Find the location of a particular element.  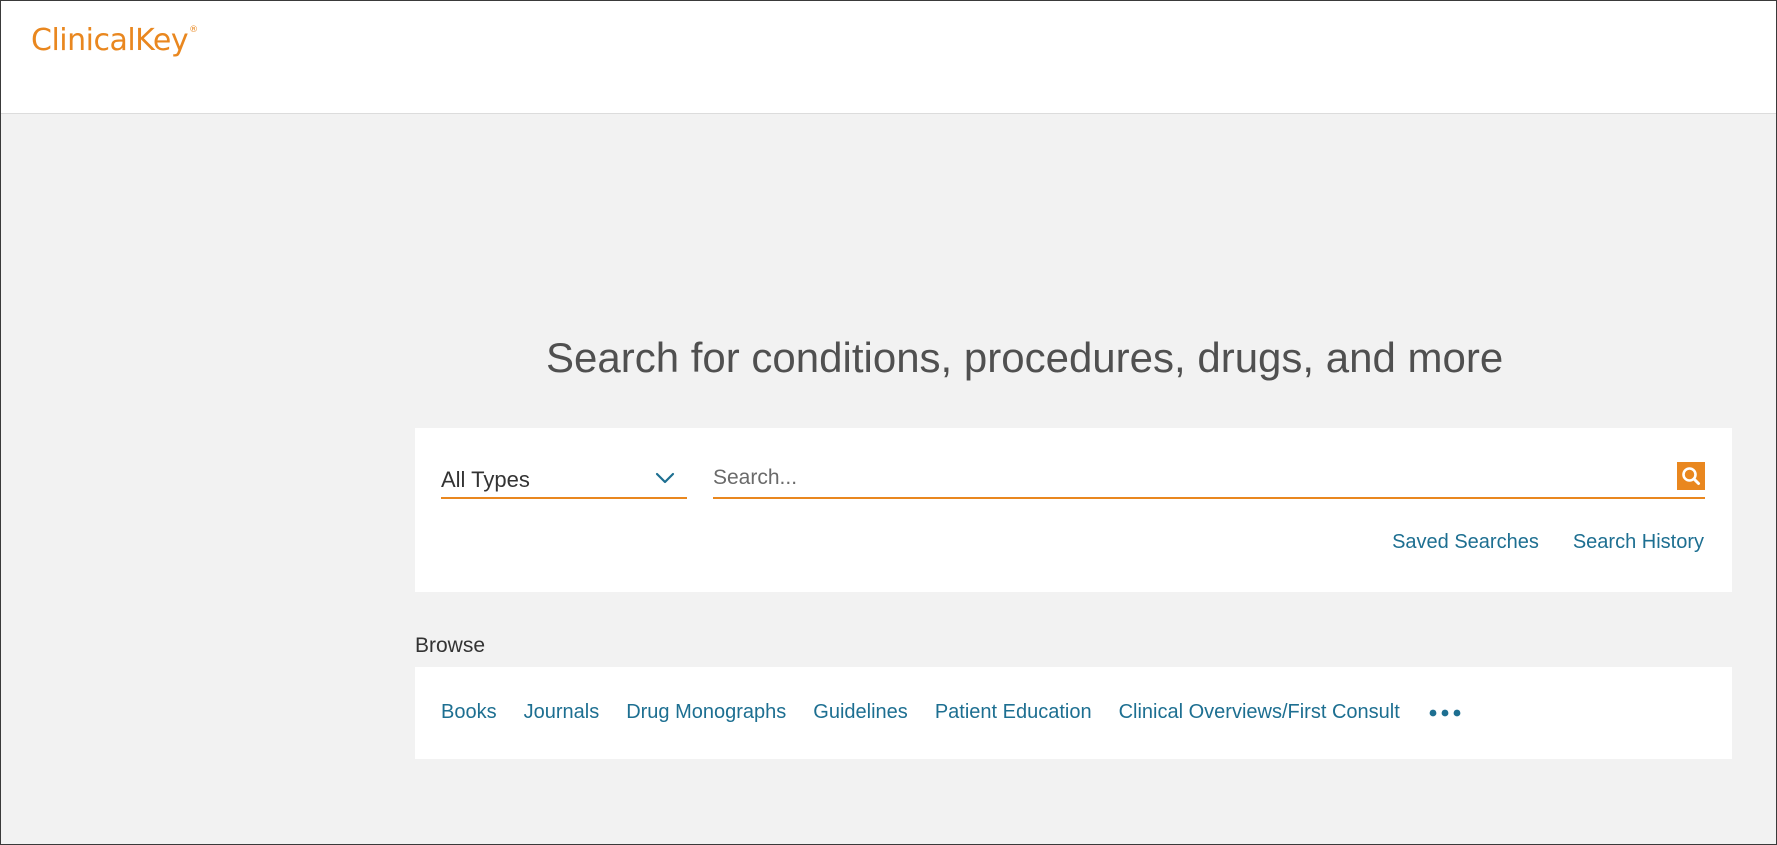

saved-searches-link: Saved Searches is located at coordinates (1465, 542).